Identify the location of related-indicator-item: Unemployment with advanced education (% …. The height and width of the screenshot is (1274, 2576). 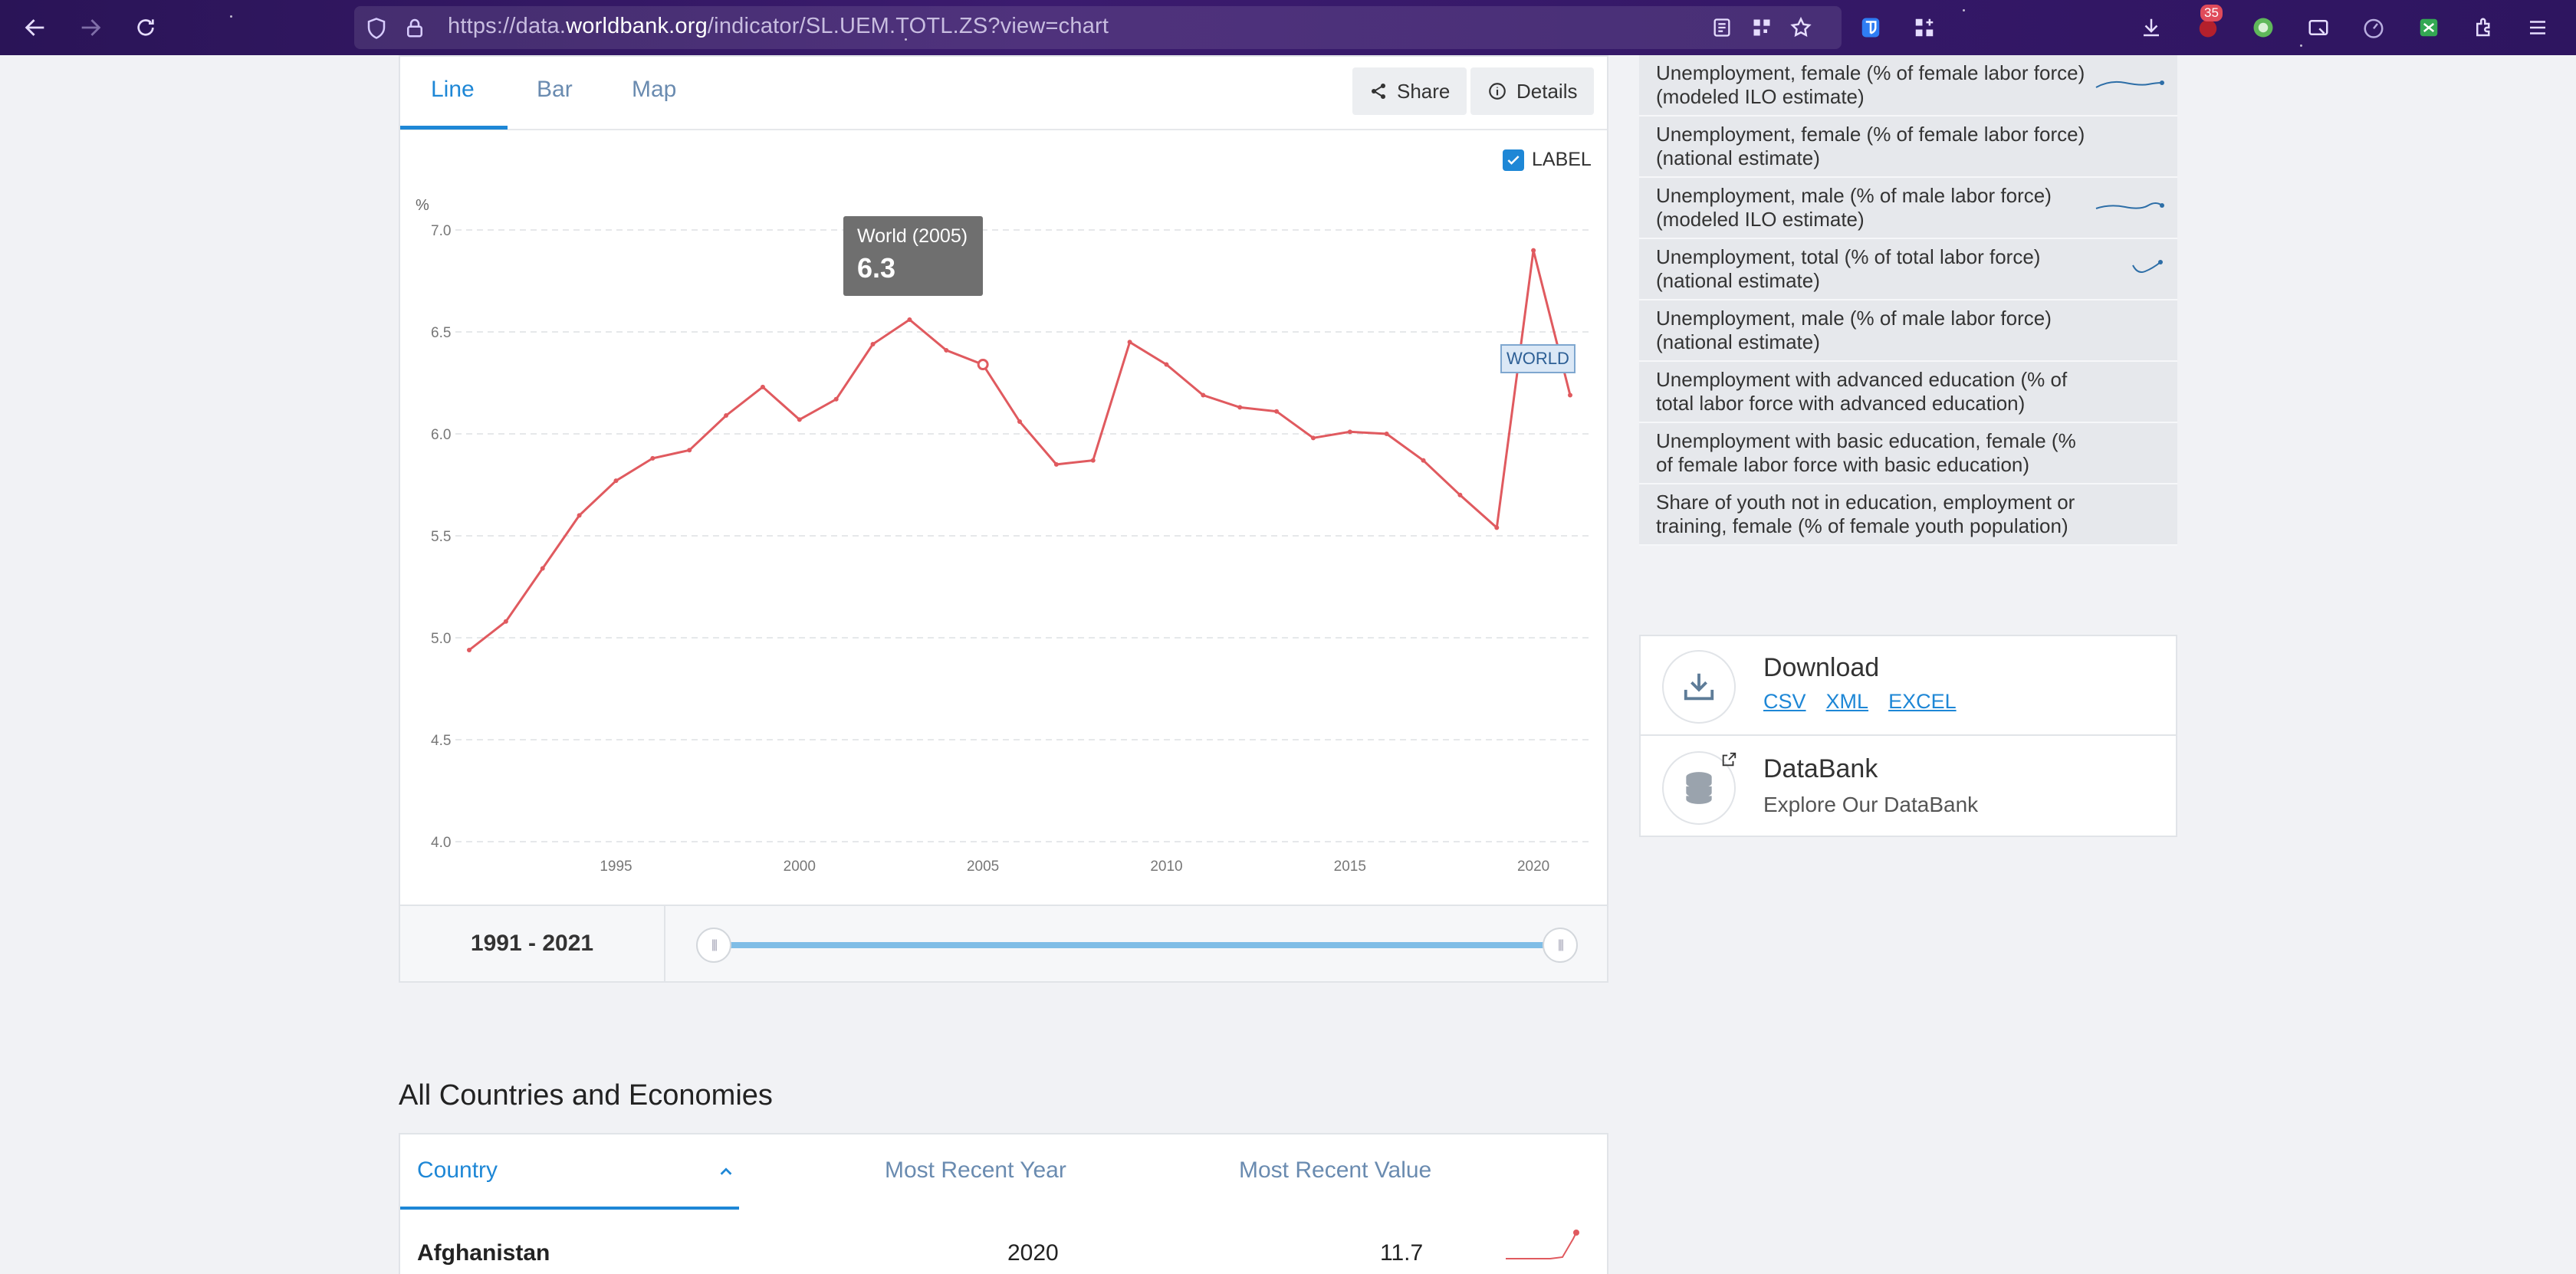
(1908, 392).